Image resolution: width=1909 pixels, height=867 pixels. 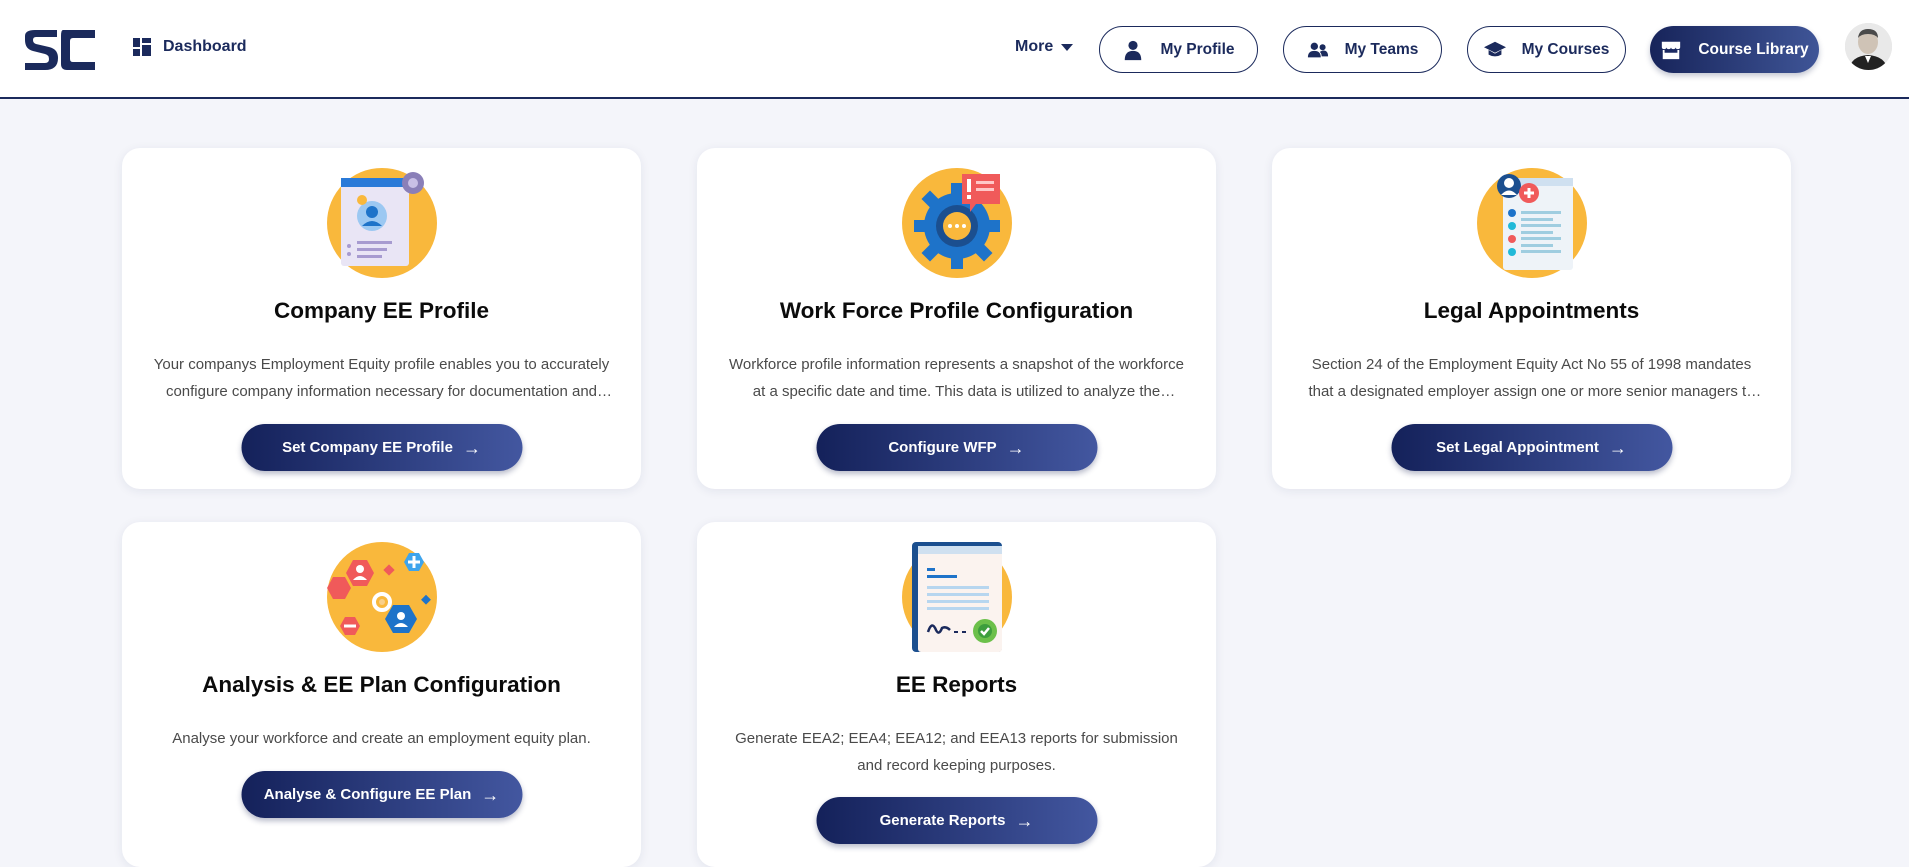 What do you see at coordinates (1067, 47) in the screenshot?
I see `caret-down-icon` at bounding box center [1067, 47].